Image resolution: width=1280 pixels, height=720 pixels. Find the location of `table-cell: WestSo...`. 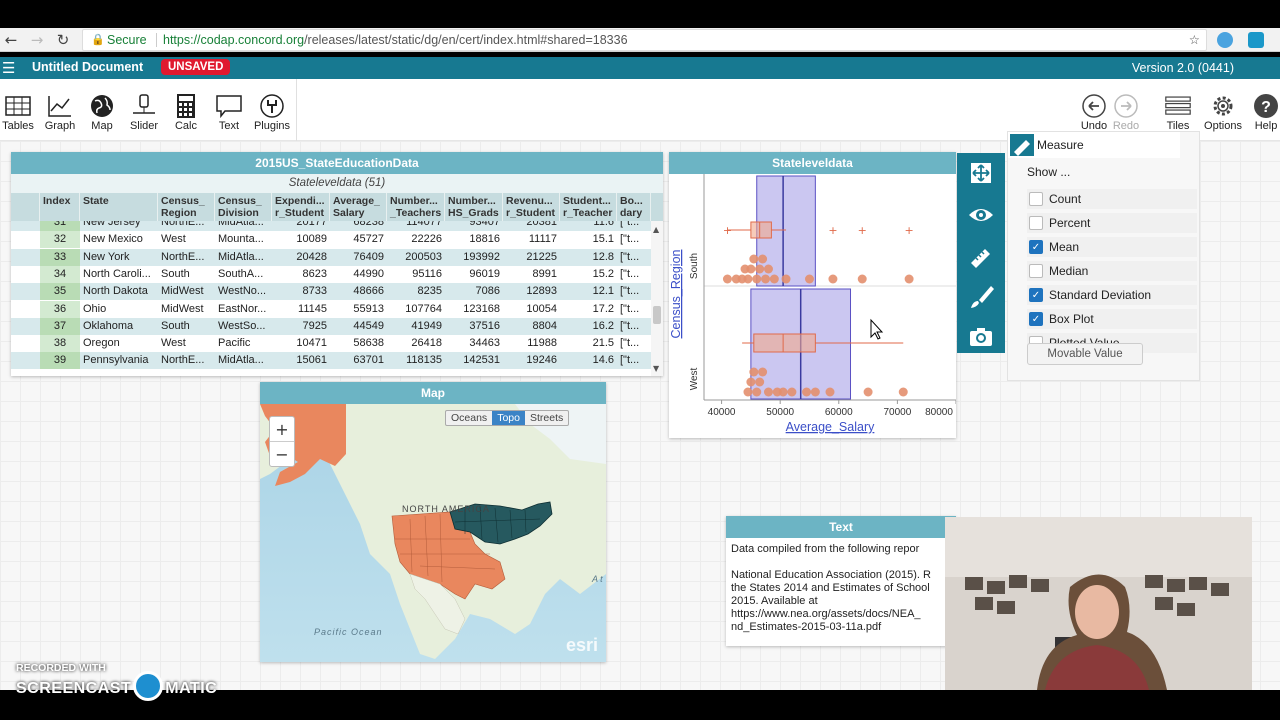

table-cell: WestSo... is located at coordinates (243, 326).